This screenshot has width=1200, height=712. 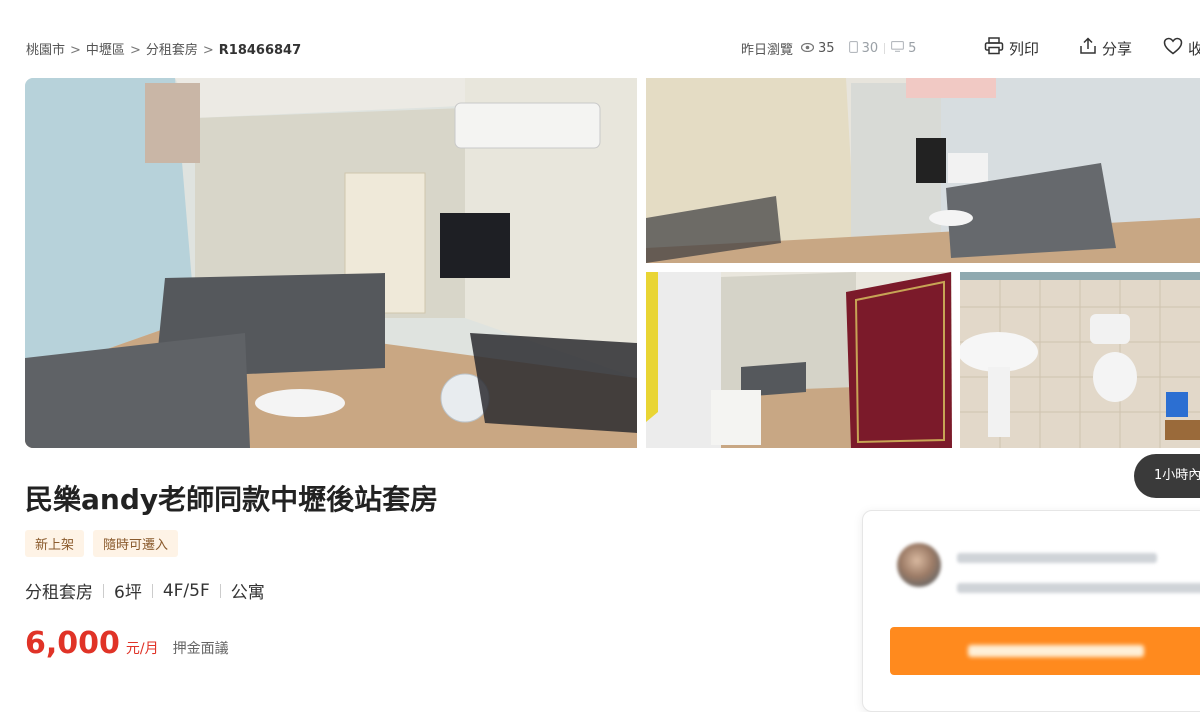 I want to click on share-icon, so click(x=1090, y=48).